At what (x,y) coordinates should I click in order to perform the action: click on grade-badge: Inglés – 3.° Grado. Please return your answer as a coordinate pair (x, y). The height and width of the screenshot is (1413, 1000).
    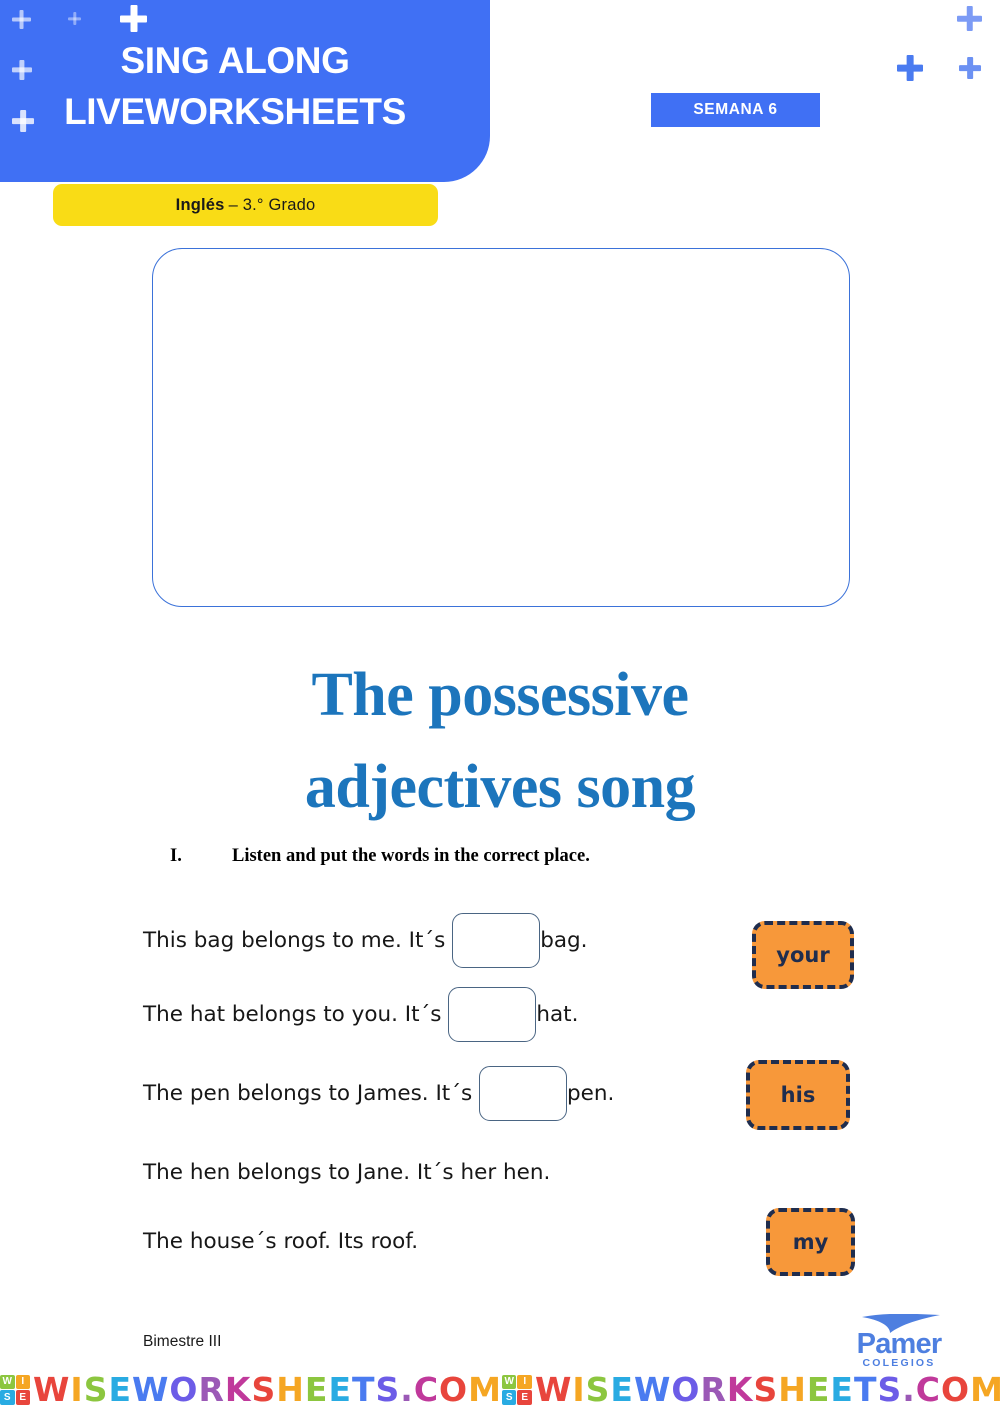
    Looking at the image, I should click on (245, 205).